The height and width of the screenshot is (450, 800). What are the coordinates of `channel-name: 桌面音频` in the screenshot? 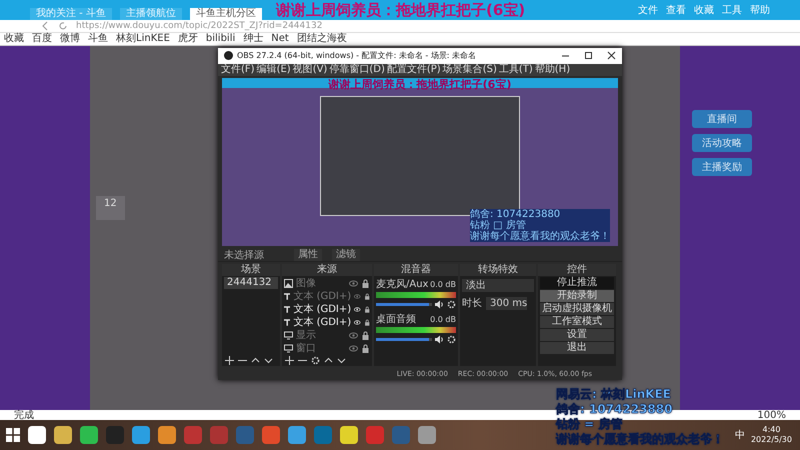 It's located at (396, 320).